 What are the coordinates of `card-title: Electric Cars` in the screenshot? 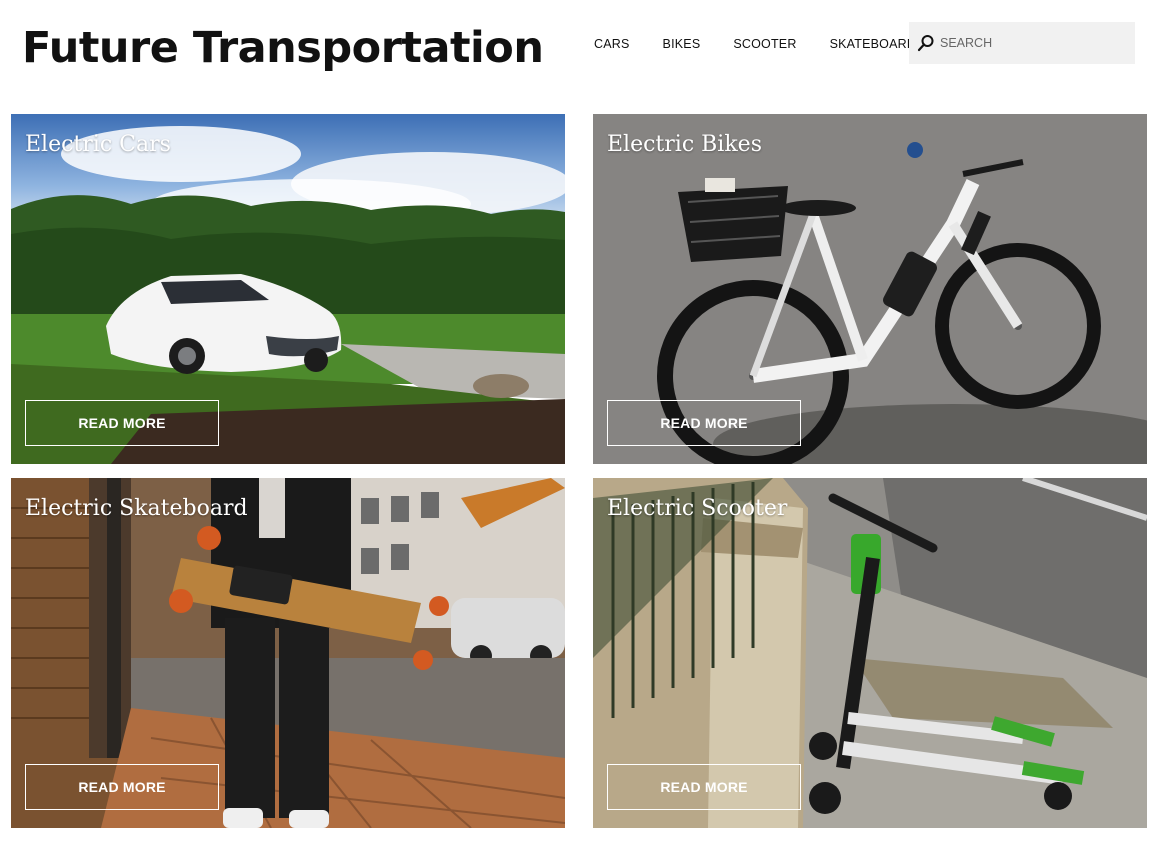 It's located at (98, 145).